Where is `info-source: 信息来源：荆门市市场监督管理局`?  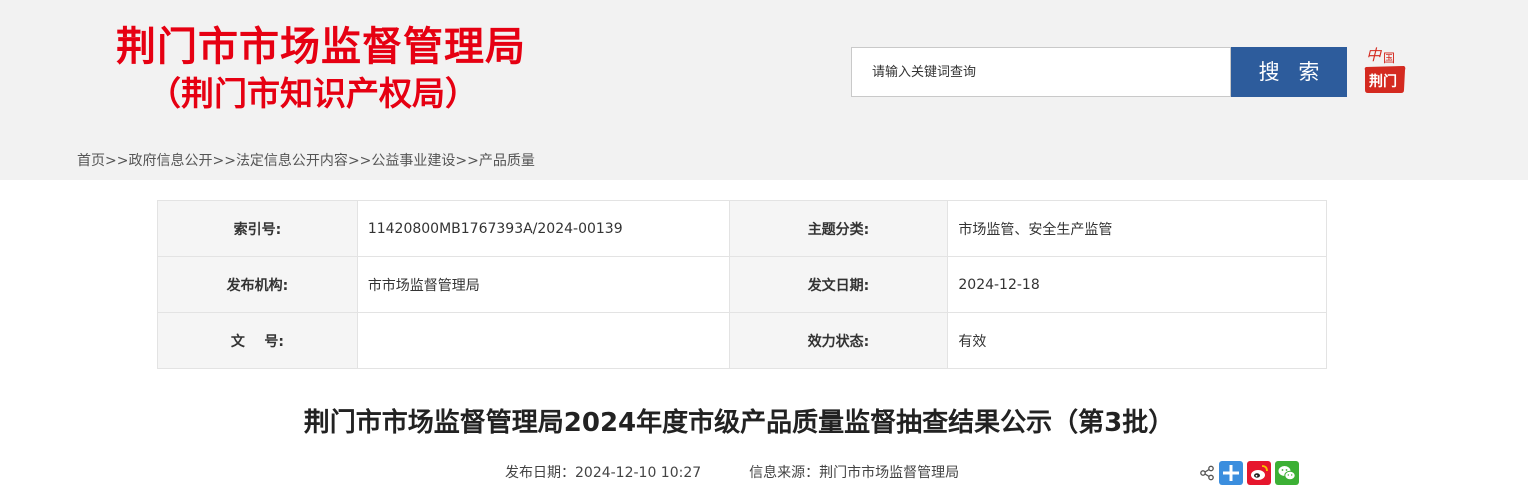 info-source: 信息来源：荆门市市场监督管理局 is located at coordinates (854, 473).